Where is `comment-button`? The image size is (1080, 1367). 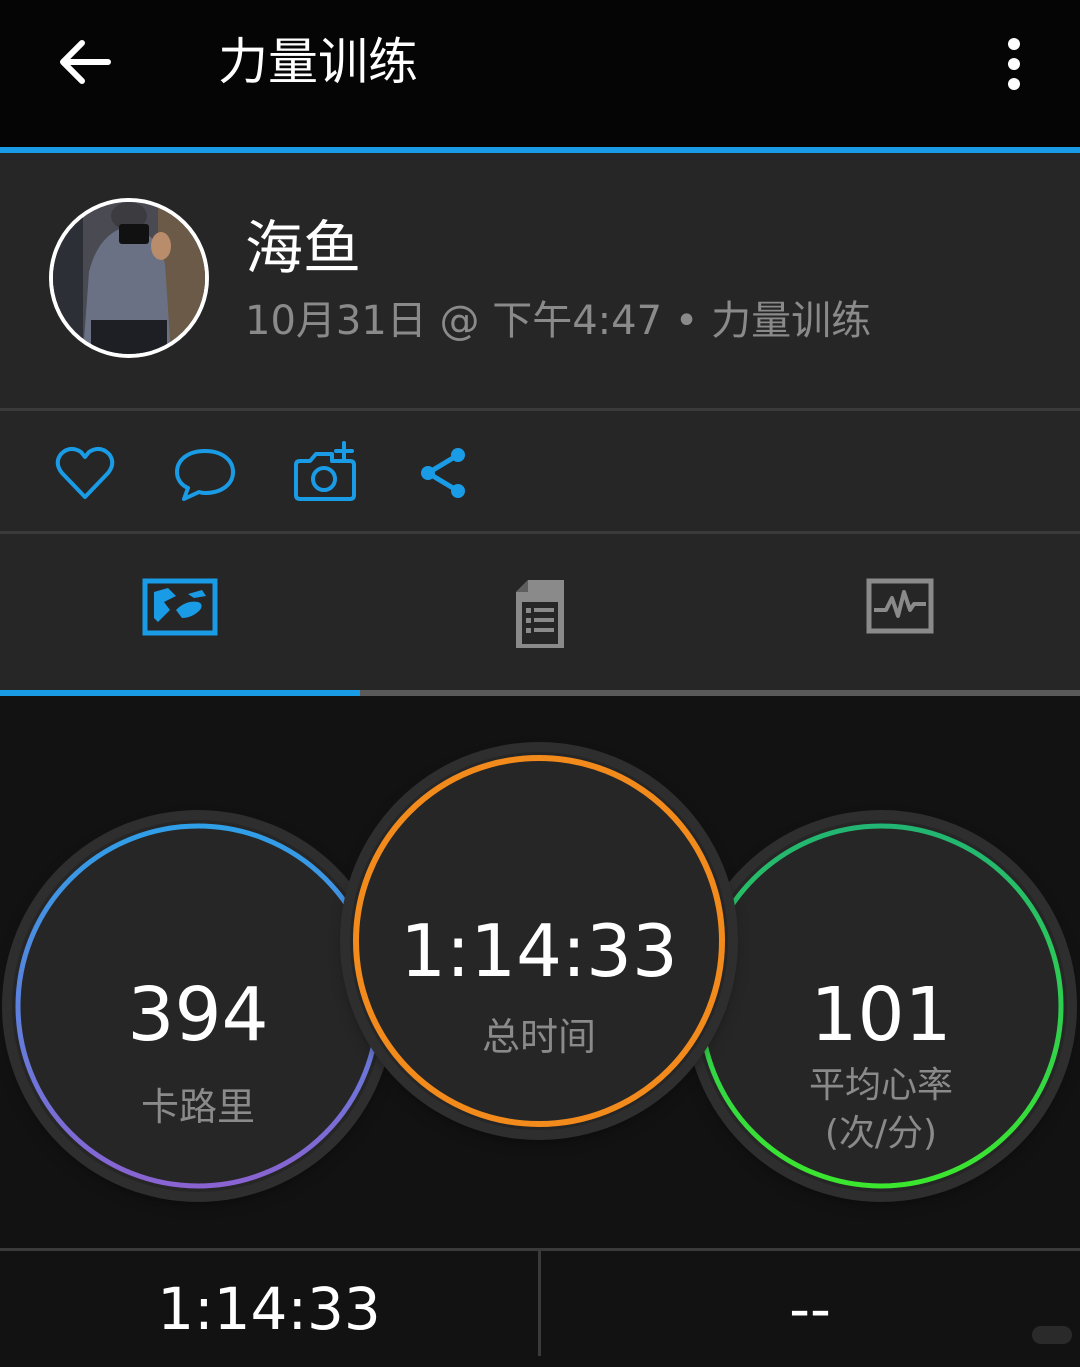
comment-button is located at coordinates (205, 474).